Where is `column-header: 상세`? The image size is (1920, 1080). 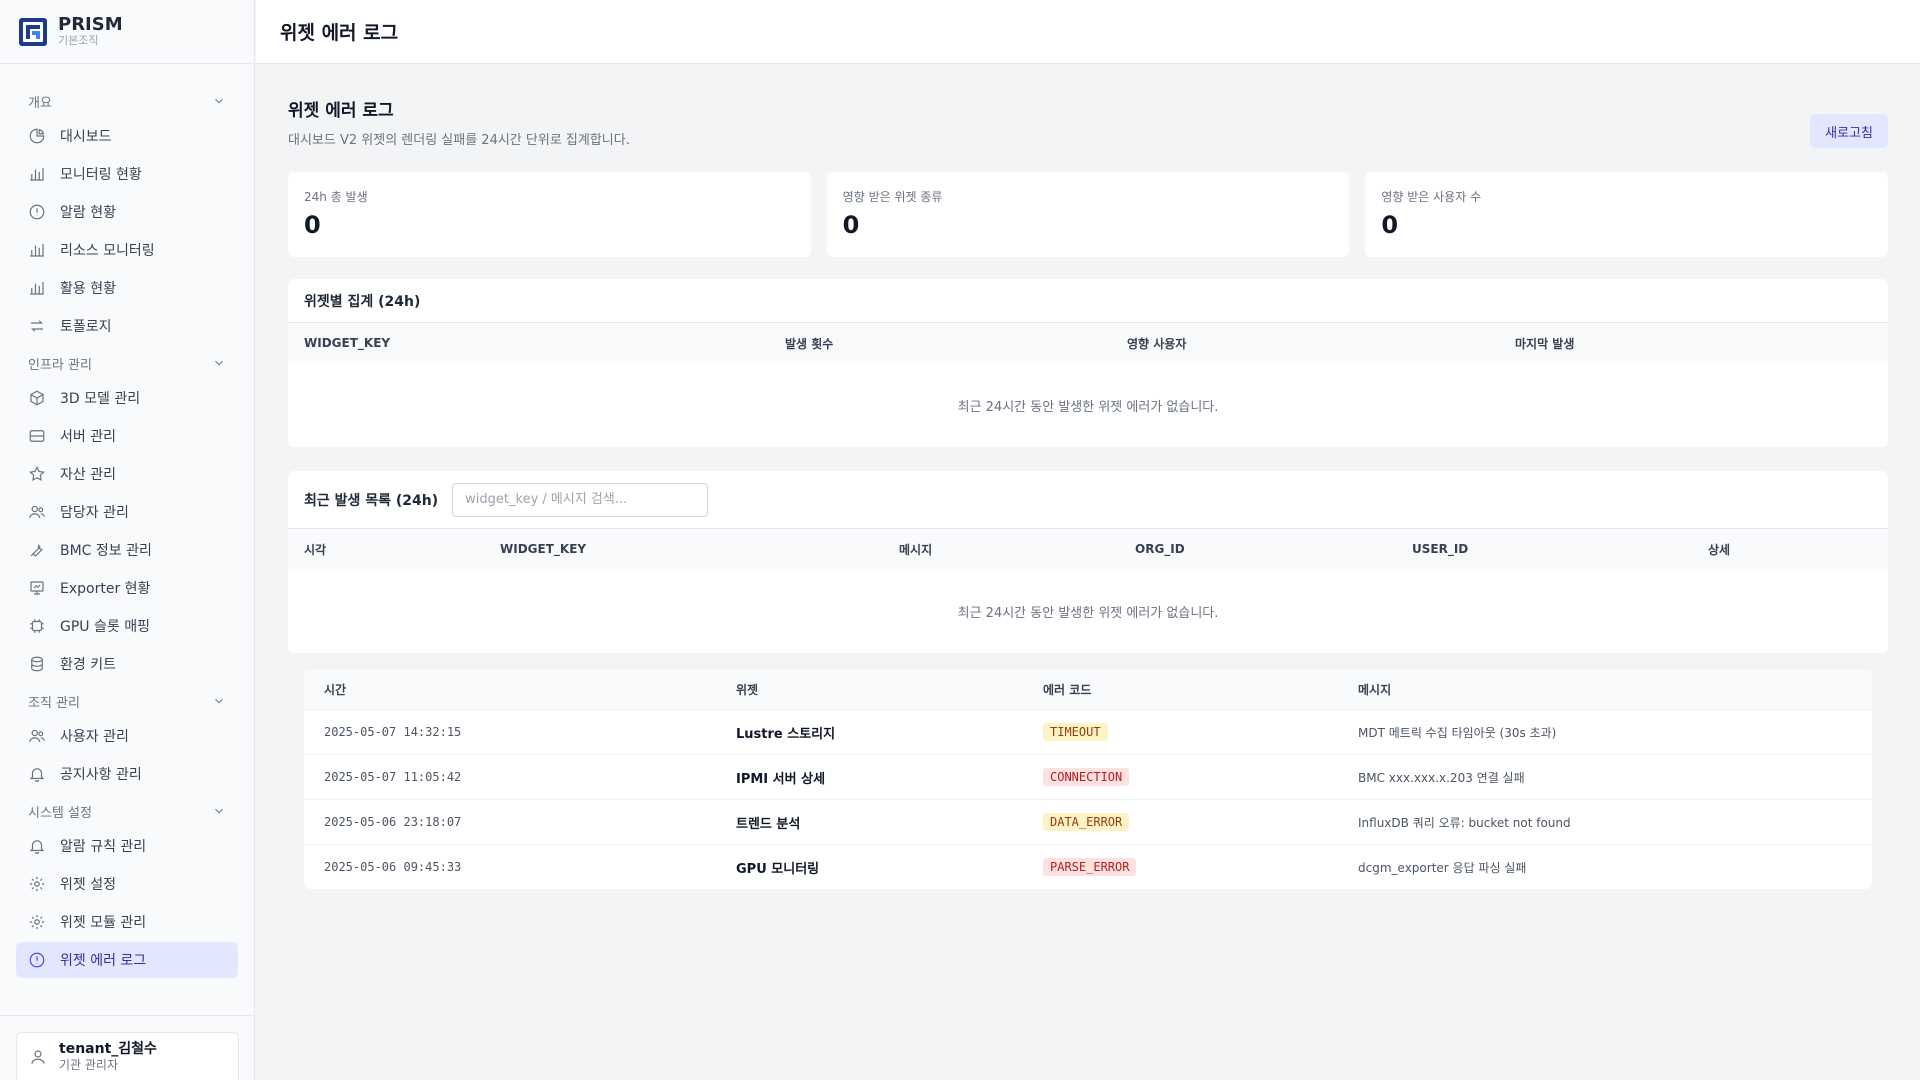
column-header: 상세 is located at coordinates (1758, 549).